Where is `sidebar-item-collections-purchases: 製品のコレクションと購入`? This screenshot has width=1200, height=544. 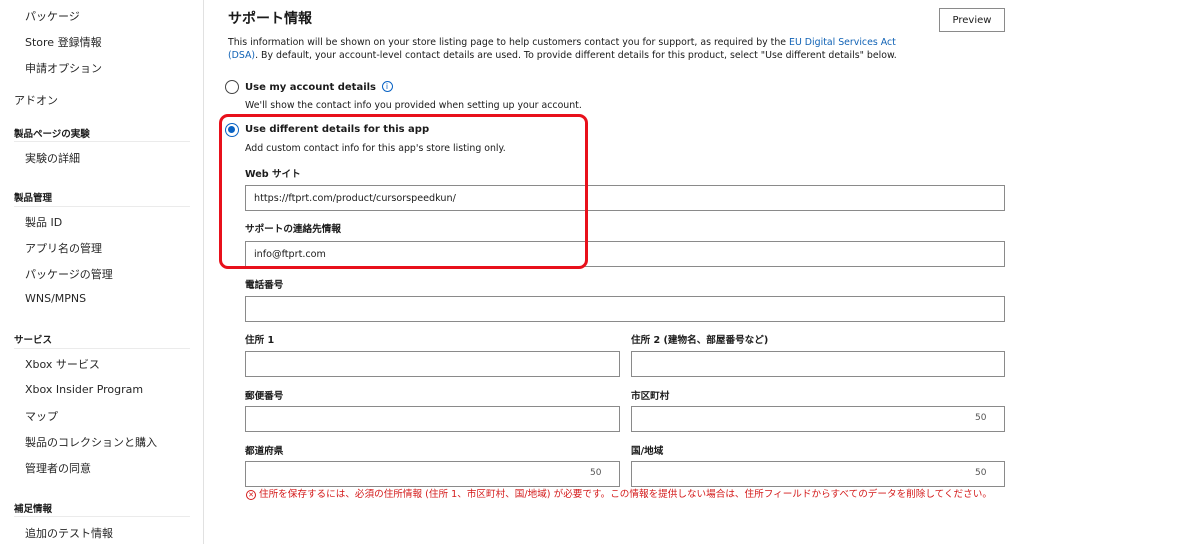 sidebar-item-collections-purchases: 製品のコレクションと購入 is located at coordinates (91, 442).